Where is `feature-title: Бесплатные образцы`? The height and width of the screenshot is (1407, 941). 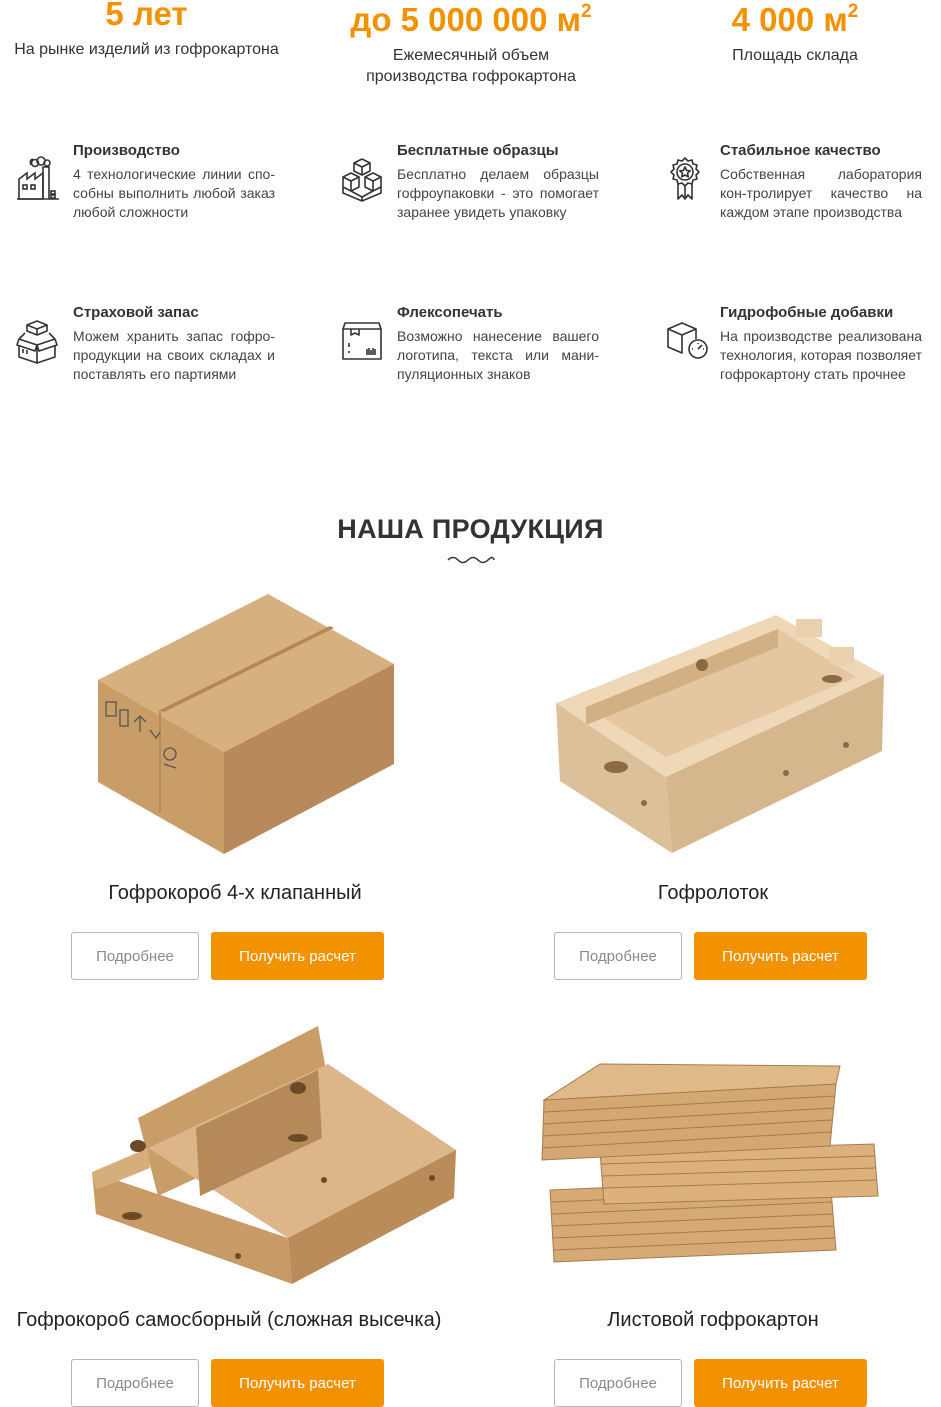
feature-title: Бесплатные образцы is located at coordinates (478, 150).